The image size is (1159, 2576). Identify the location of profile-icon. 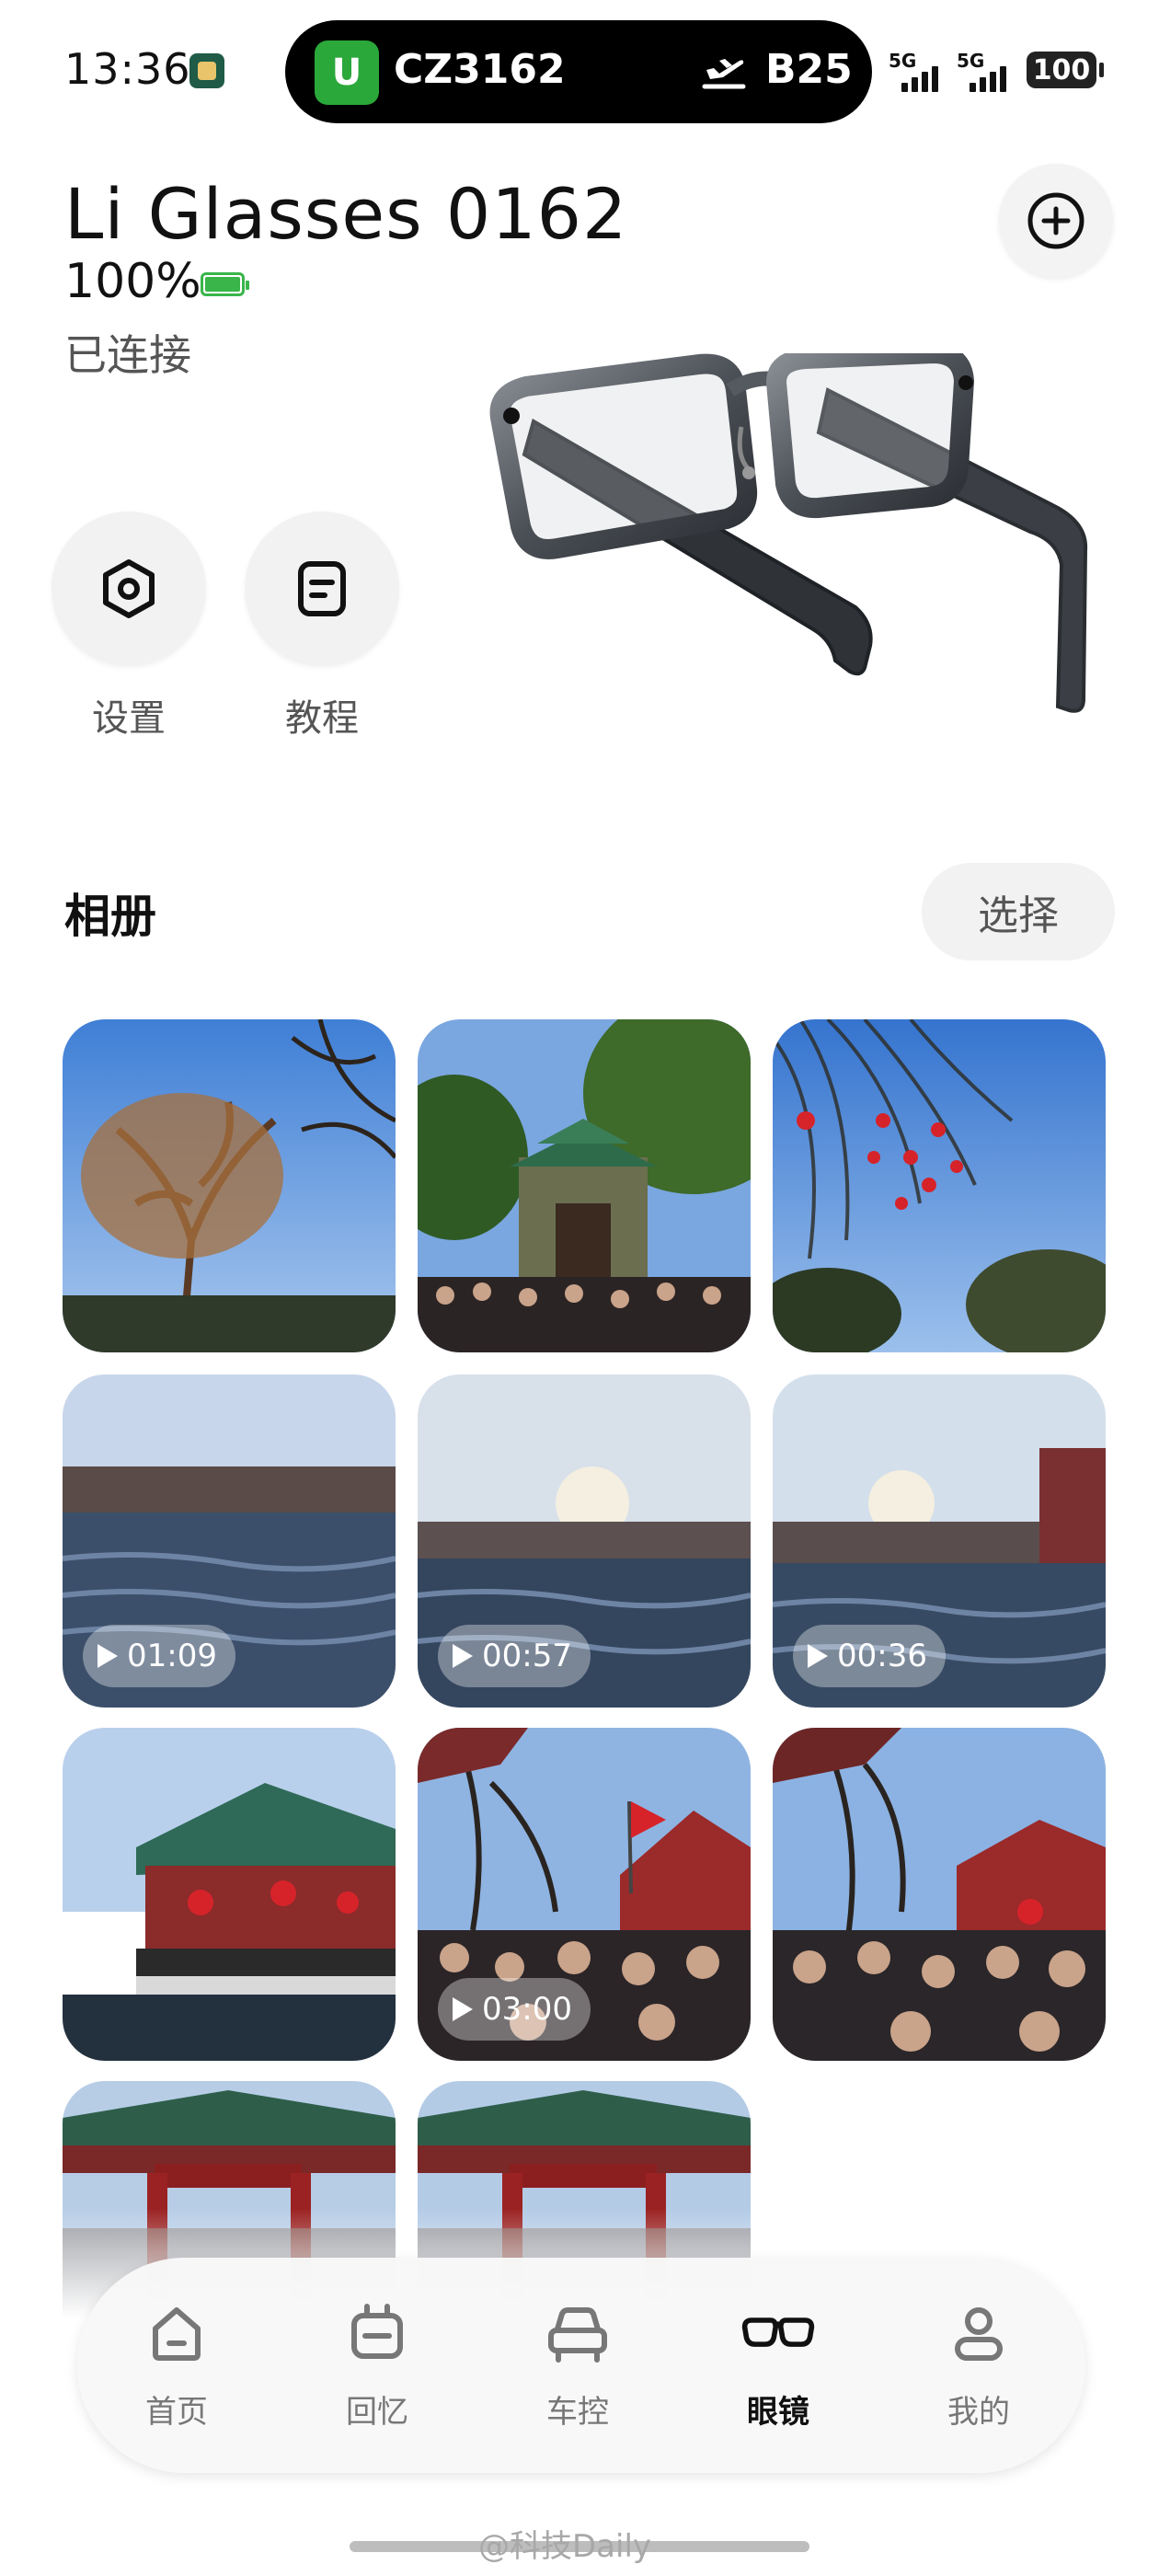
(978, 2333).